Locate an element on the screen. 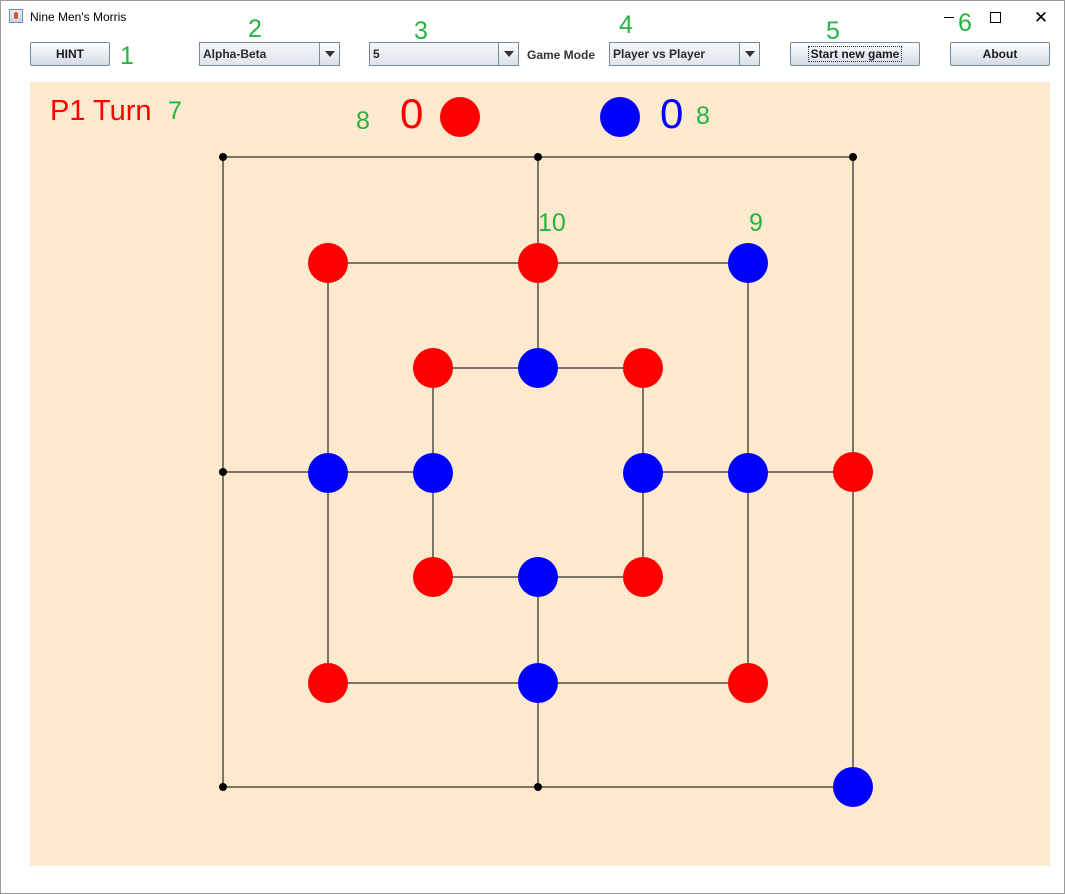 The image size is (1065, 894). board-point-outer-top-left is located at coordinates (223, 157).